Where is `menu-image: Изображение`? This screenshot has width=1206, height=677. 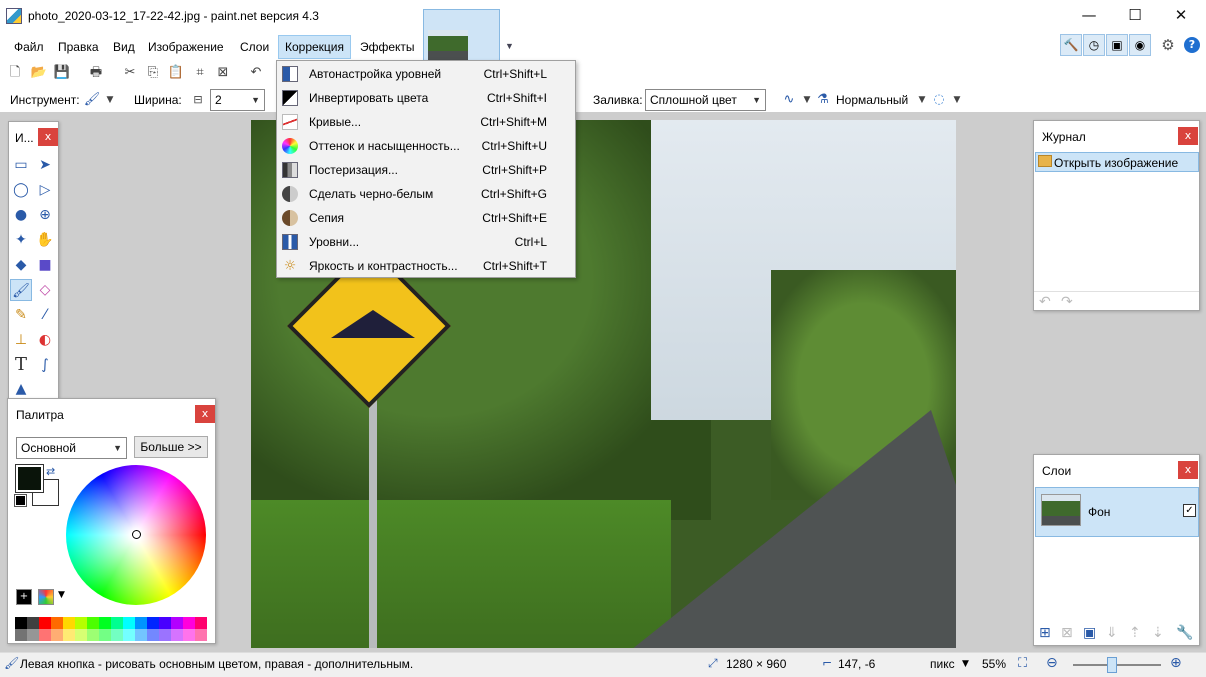 menu-image: Изображение is located at coordinates (186, 47).